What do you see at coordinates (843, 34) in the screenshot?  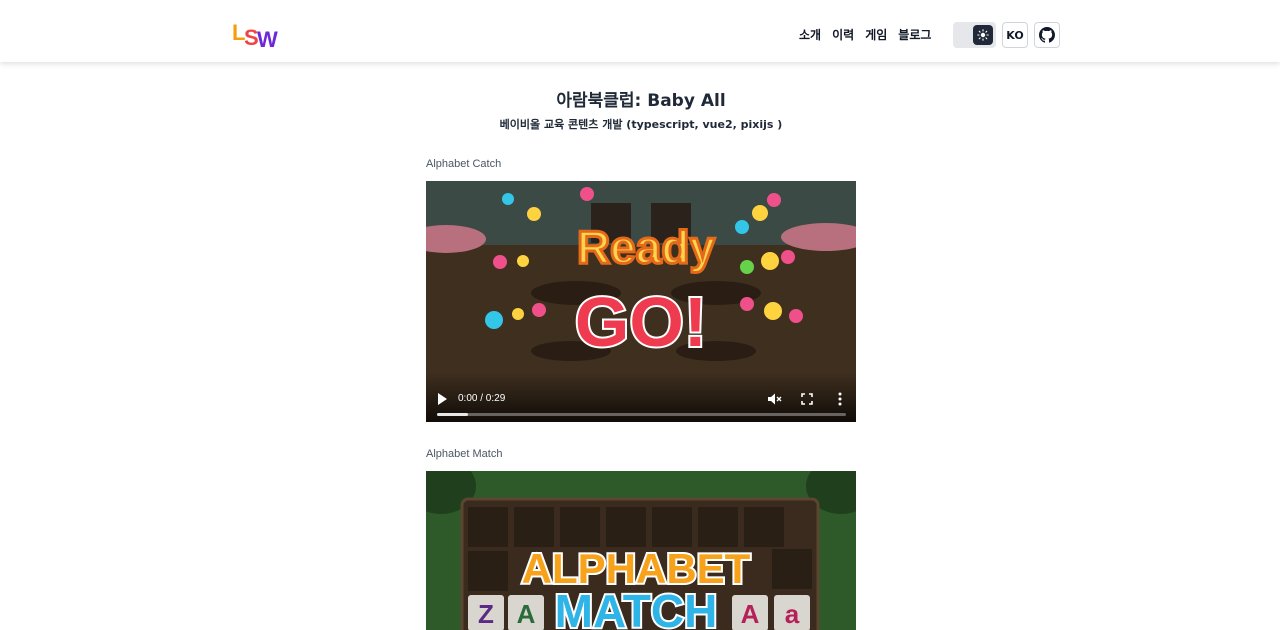 I see `nav-career: 이력` at bounding box center [843, 34].